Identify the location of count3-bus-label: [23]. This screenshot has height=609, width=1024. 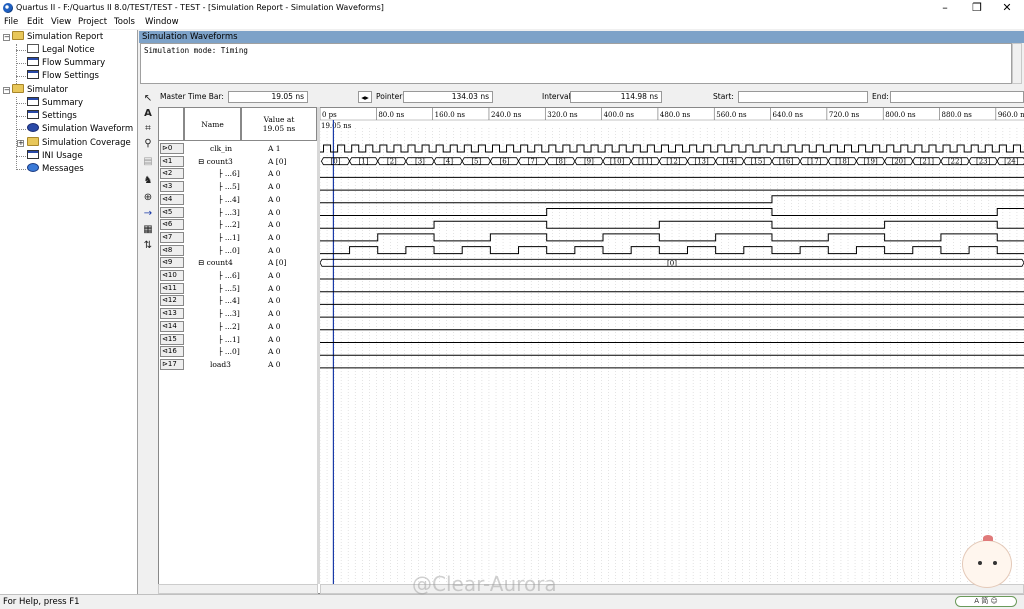
(983, 162).